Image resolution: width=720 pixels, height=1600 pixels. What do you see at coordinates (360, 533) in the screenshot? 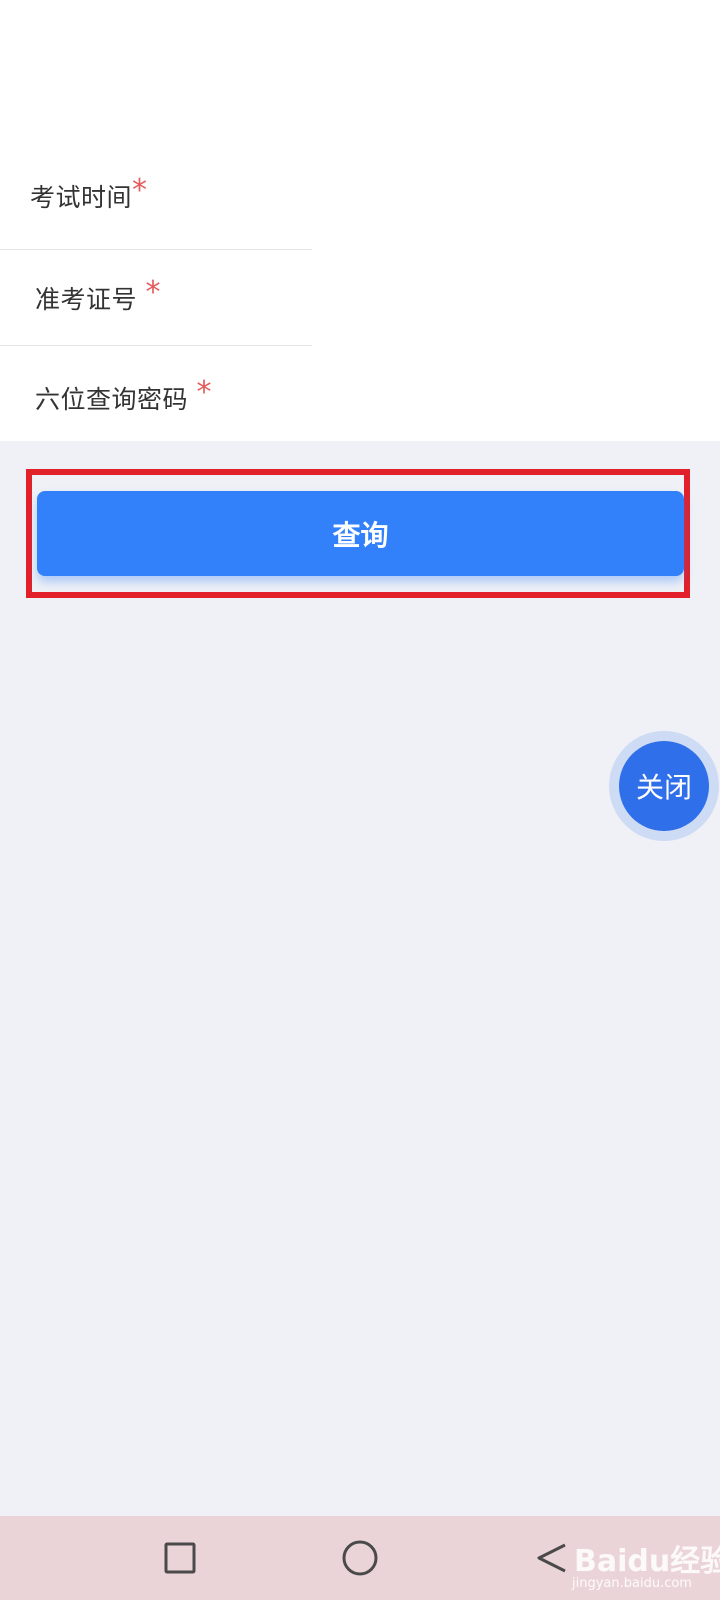
I see `query-button: 查询` at bounding box center [360, 533].